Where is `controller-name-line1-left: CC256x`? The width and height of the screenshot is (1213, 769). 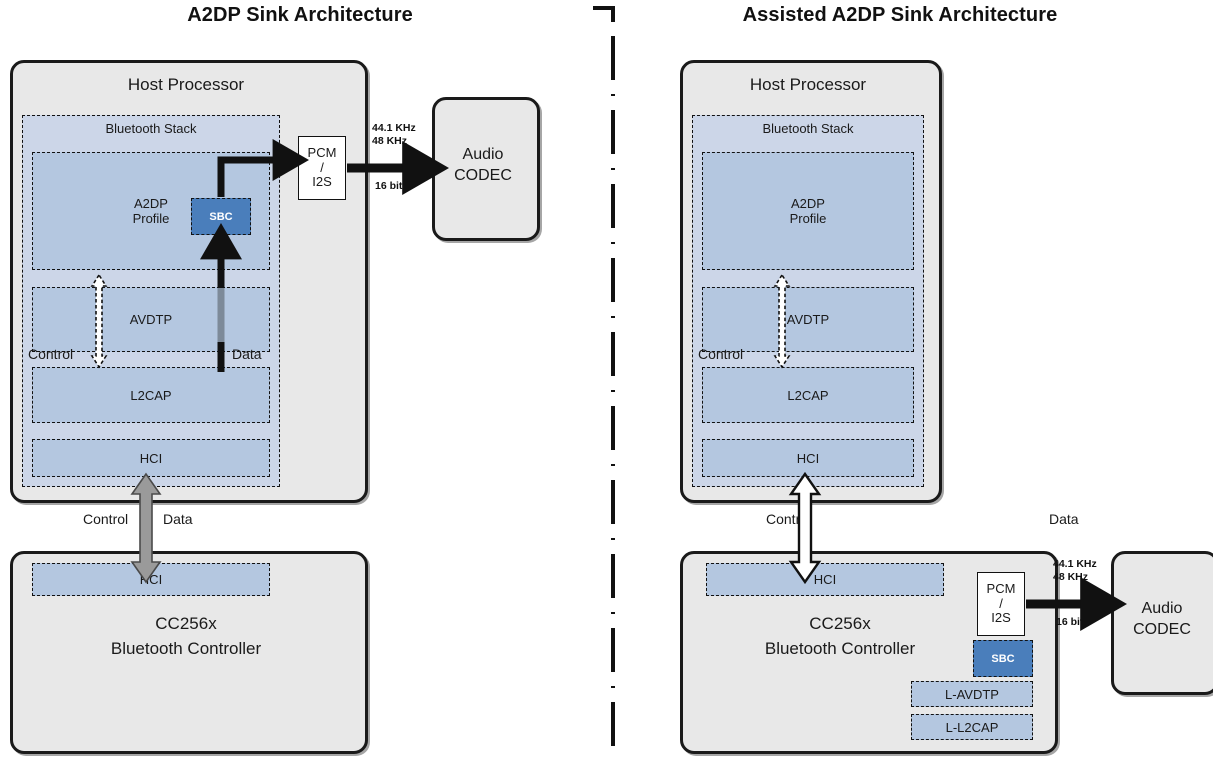 controller-name-line1-left: CC256x is located at coordinates (186, 623).